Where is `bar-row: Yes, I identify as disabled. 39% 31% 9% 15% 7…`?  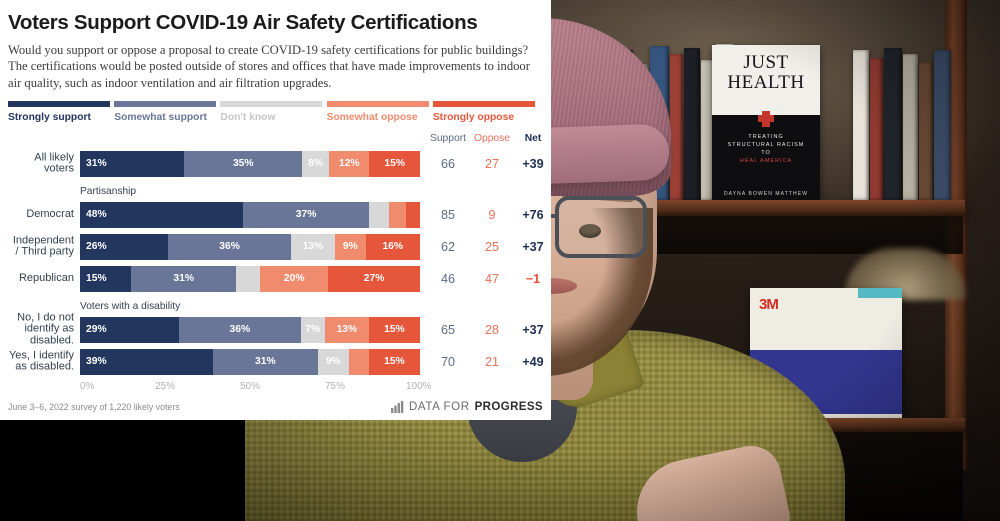 bar-row: Yes, I identify as disabled. 39% 31% 9% 15% 7… is located at coordinates (276, 362).